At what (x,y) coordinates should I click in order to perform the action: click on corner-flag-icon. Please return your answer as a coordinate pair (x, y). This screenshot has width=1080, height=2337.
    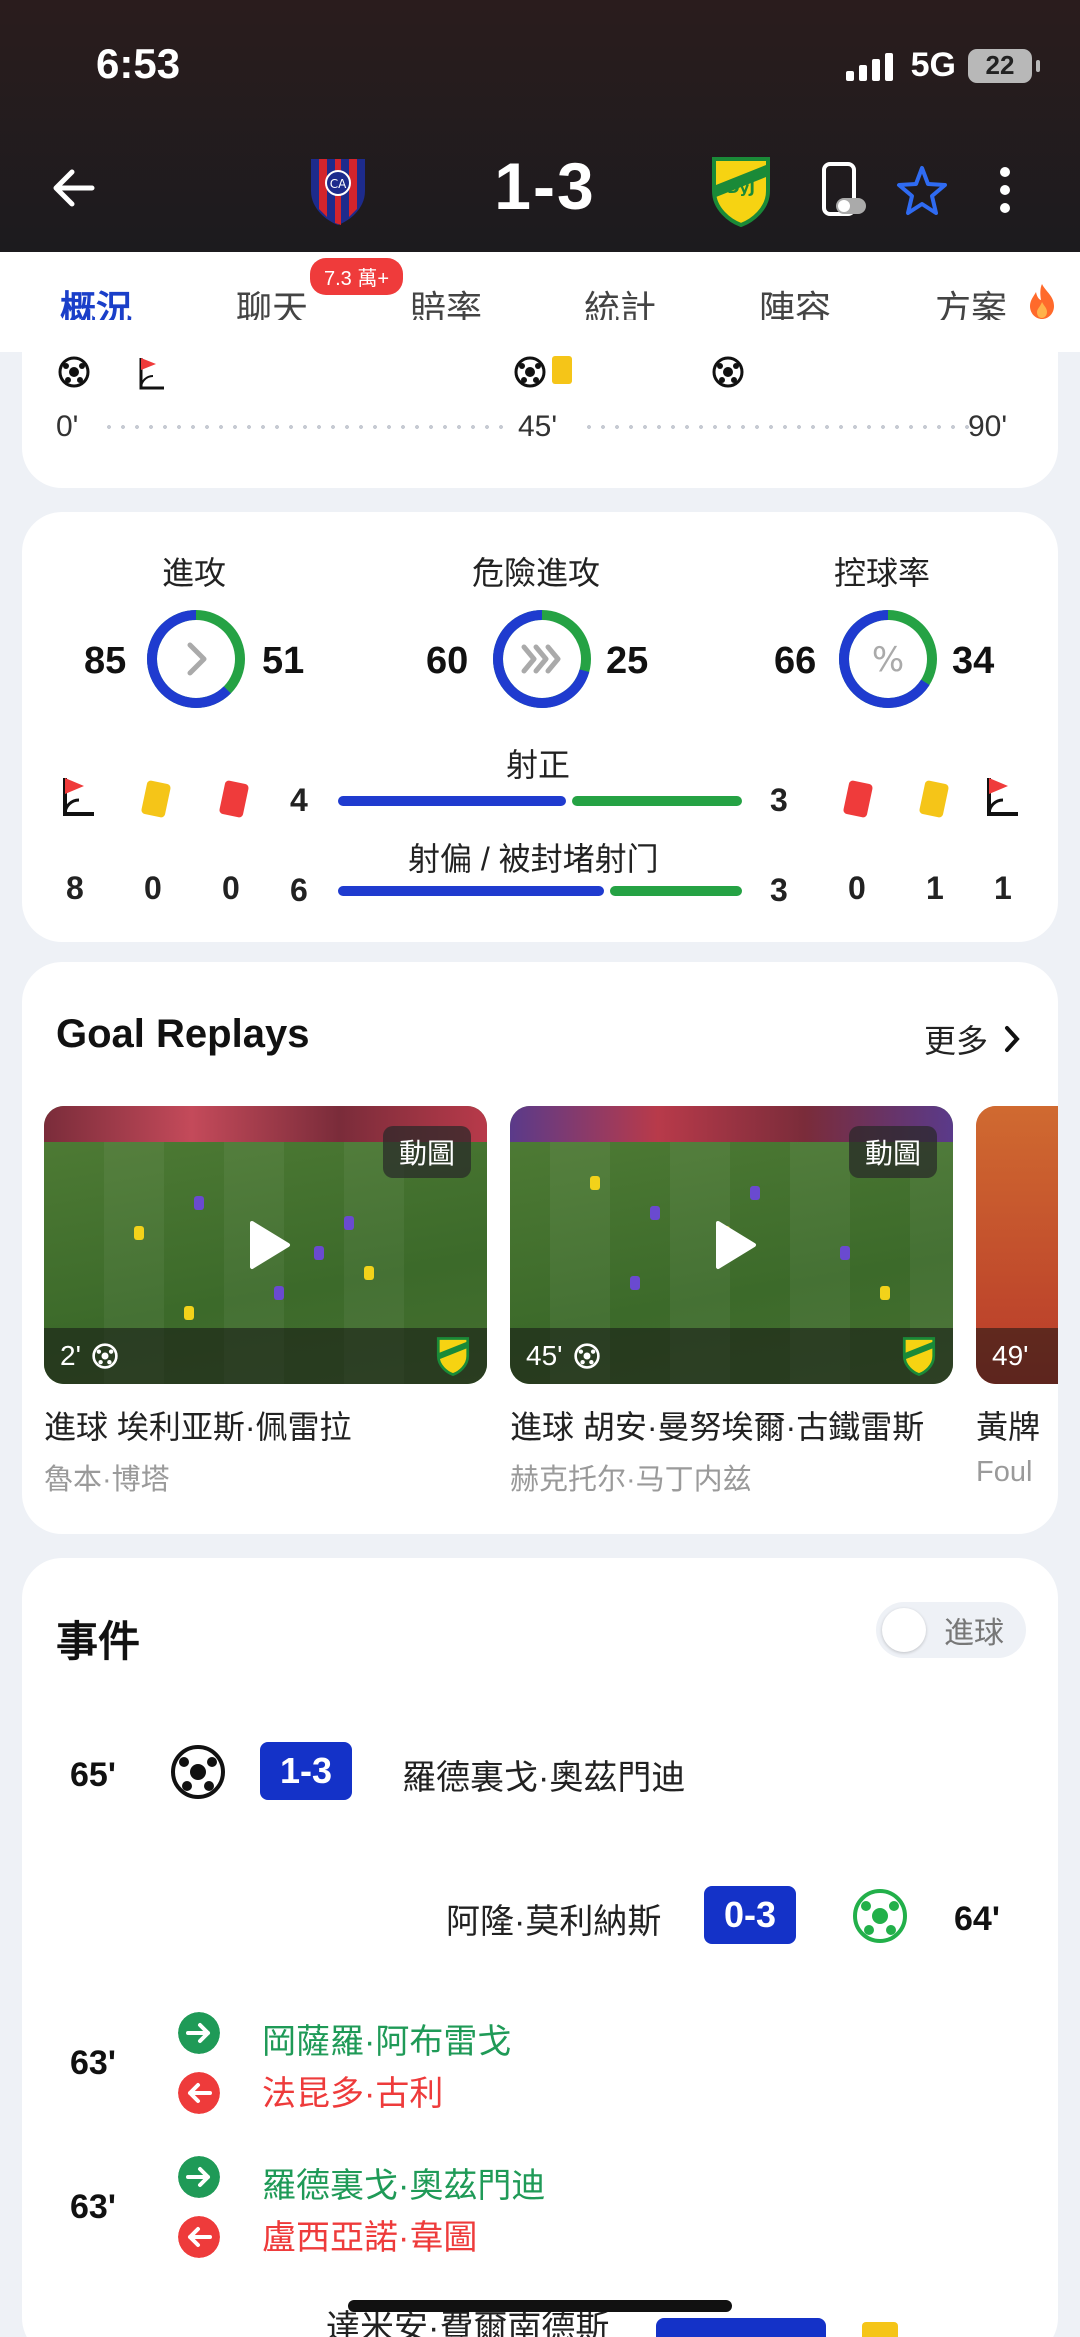
    Looking at the image, I should click on (151, 374).